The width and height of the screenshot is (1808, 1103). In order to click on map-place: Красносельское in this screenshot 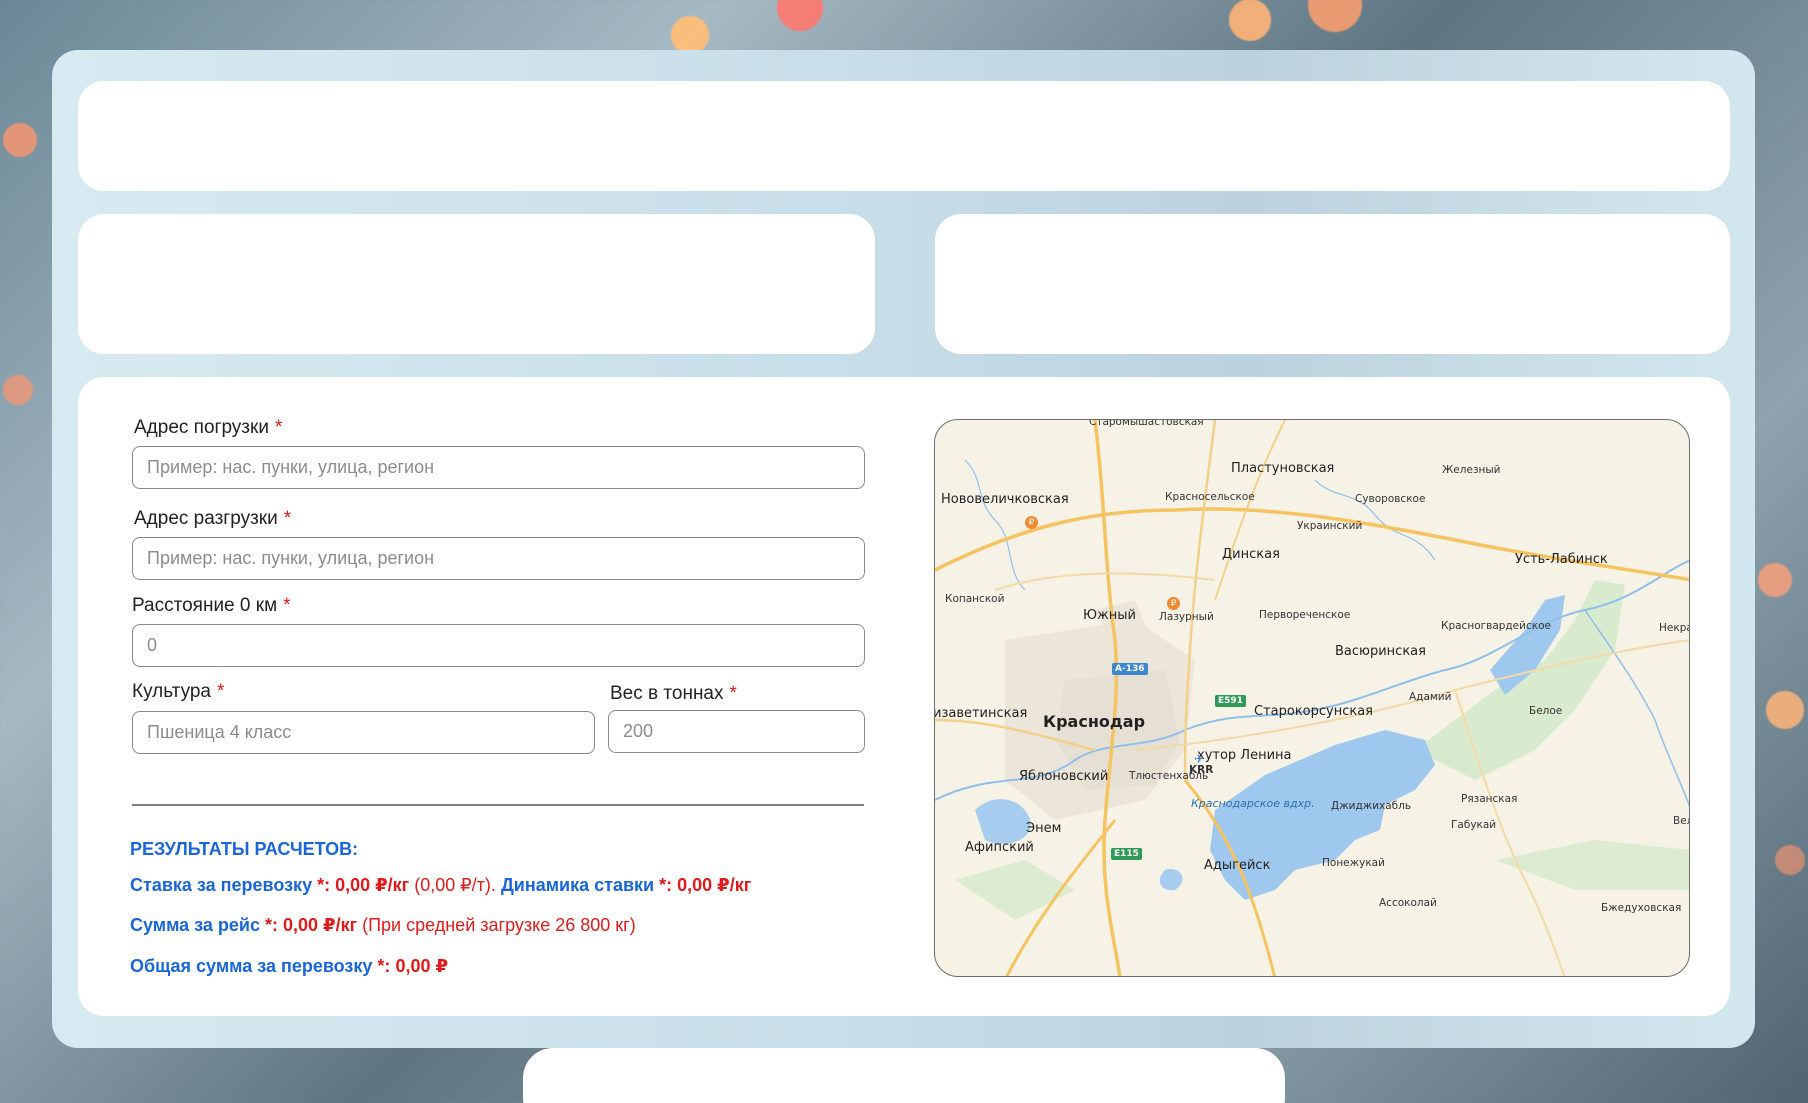, I will do `click(1210, 497)`.